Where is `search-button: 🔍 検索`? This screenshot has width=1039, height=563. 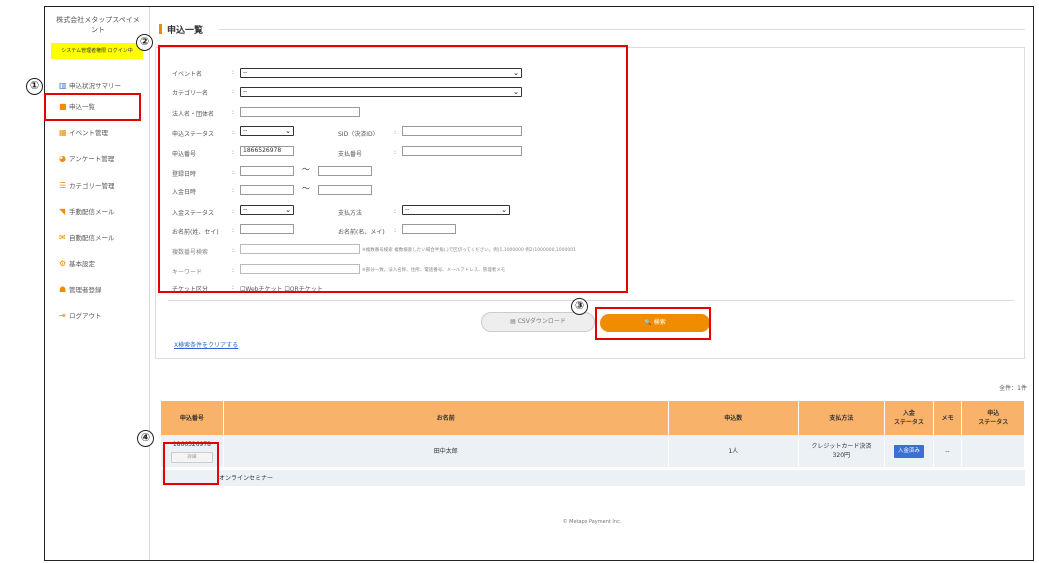 search-button: 🔍 検索 is located at coordinates (655, 323).